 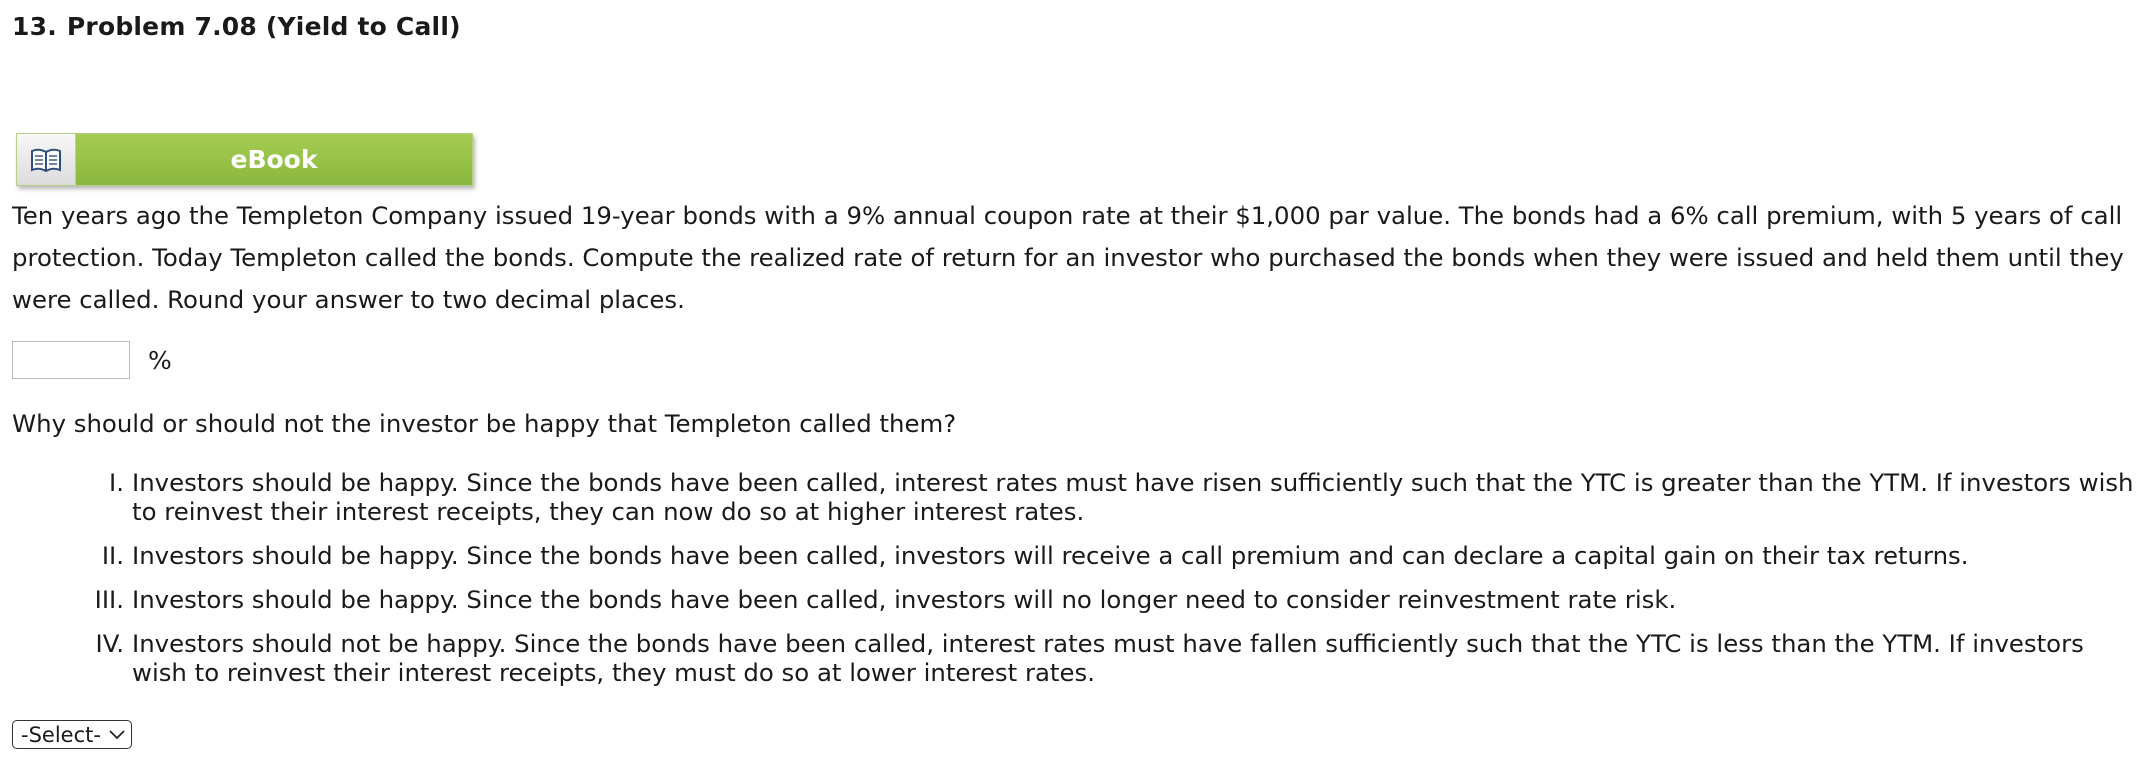 I want to click on realized-return-input, so click(x=71, y=360).